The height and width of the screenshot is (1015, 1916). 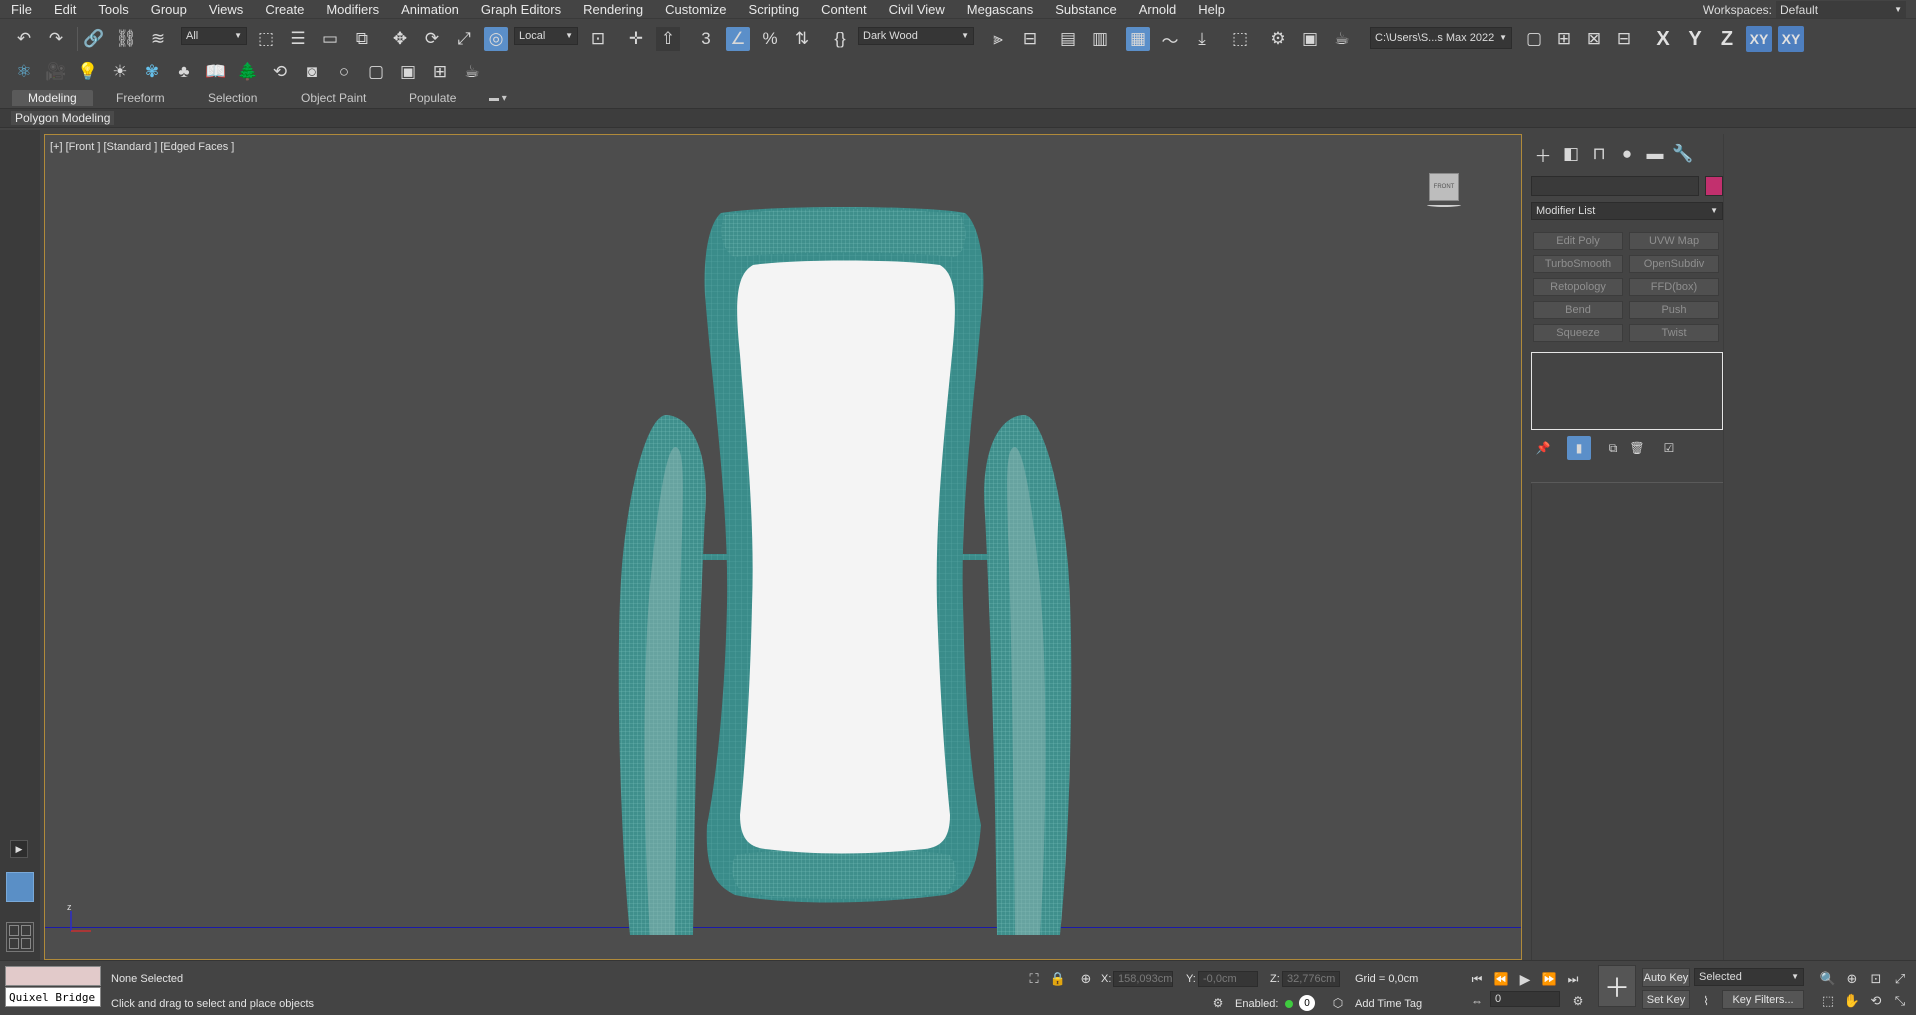 I want to click on menu-file: File, so click(x=21, y=9).